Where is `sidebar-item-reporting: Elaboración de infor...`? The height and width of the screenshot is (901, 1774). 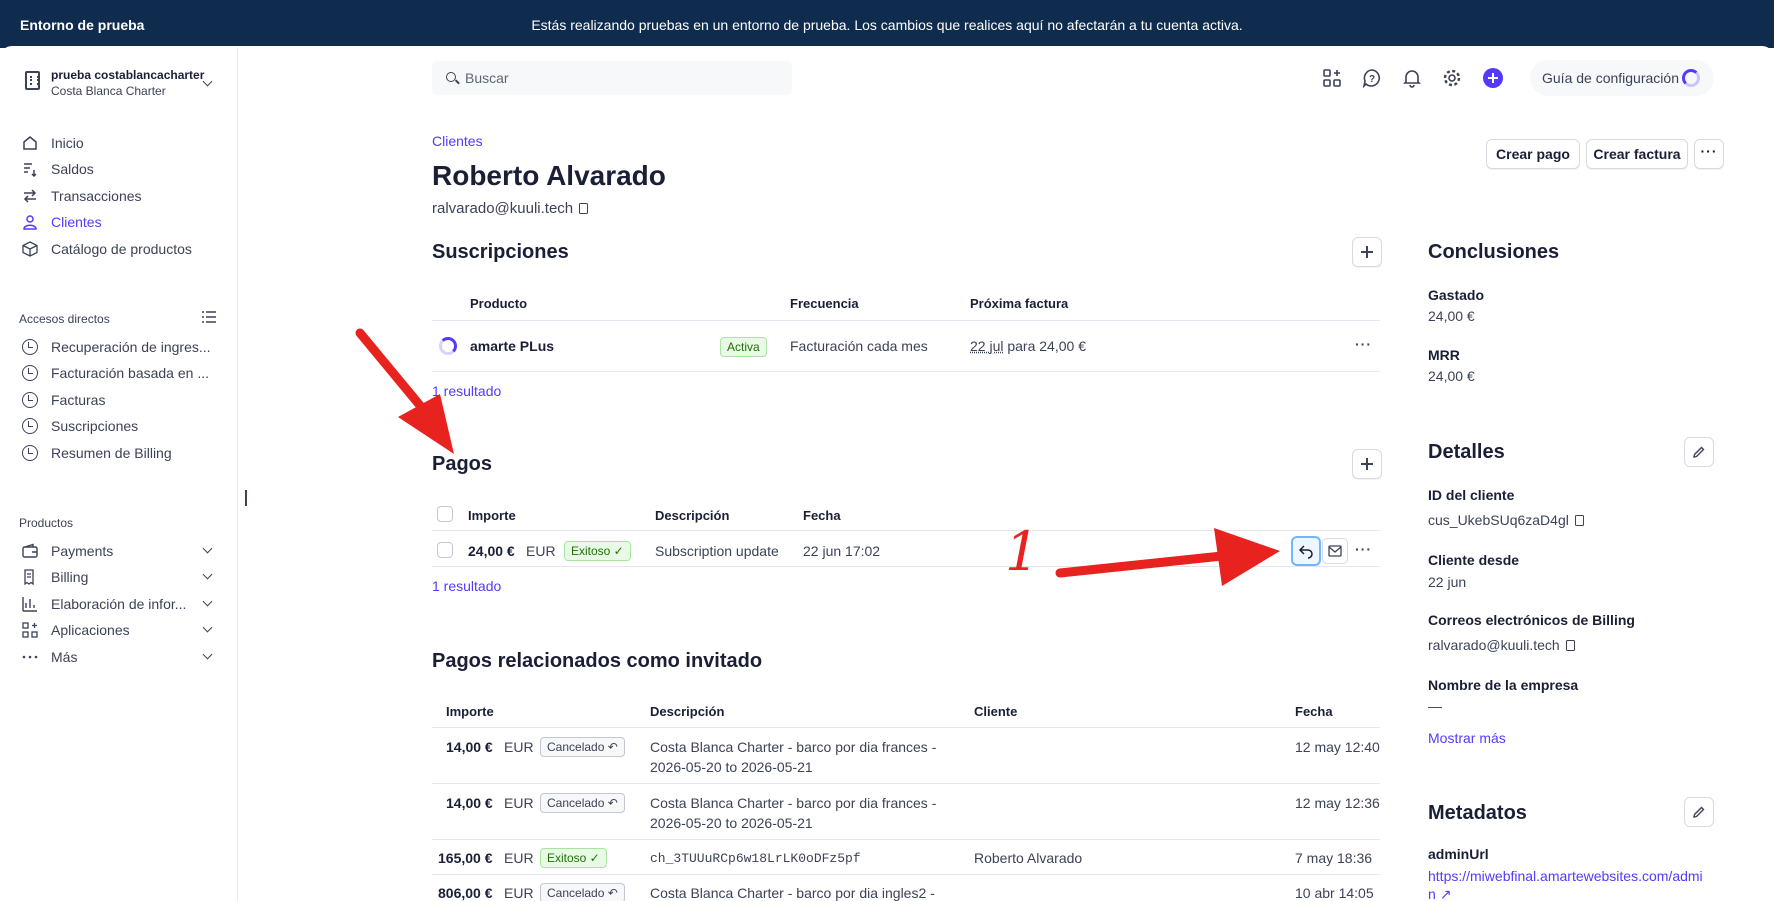
sidebar-item-reporting: Elaboración de infor... is located at coordinates (122, 605).